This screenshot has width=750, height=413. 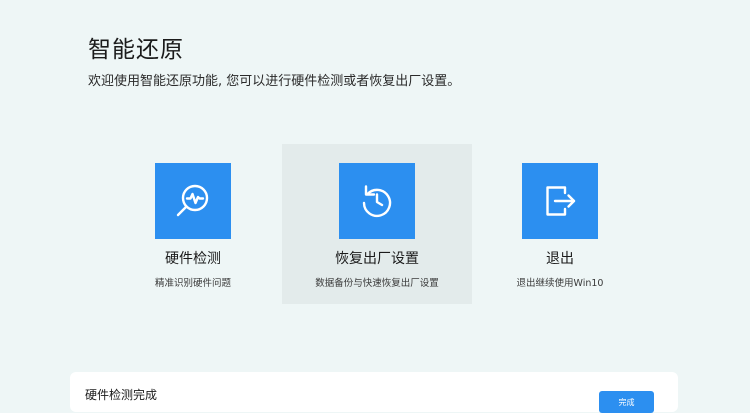 What do you see at coordinates (192, 283) in the screenshot?
I see `option-description: 精准识别硬件问题` at bounding box center [192, 283].